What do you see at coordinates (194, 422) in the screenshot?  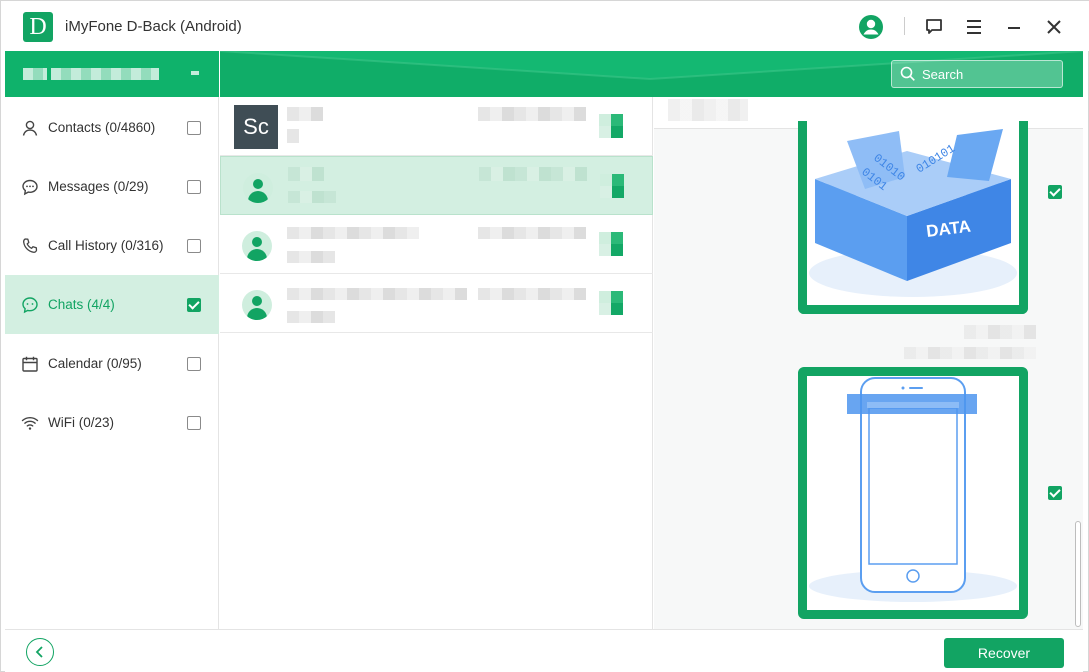 I see `wifi-checkbox` at bounding box center [194, 422].